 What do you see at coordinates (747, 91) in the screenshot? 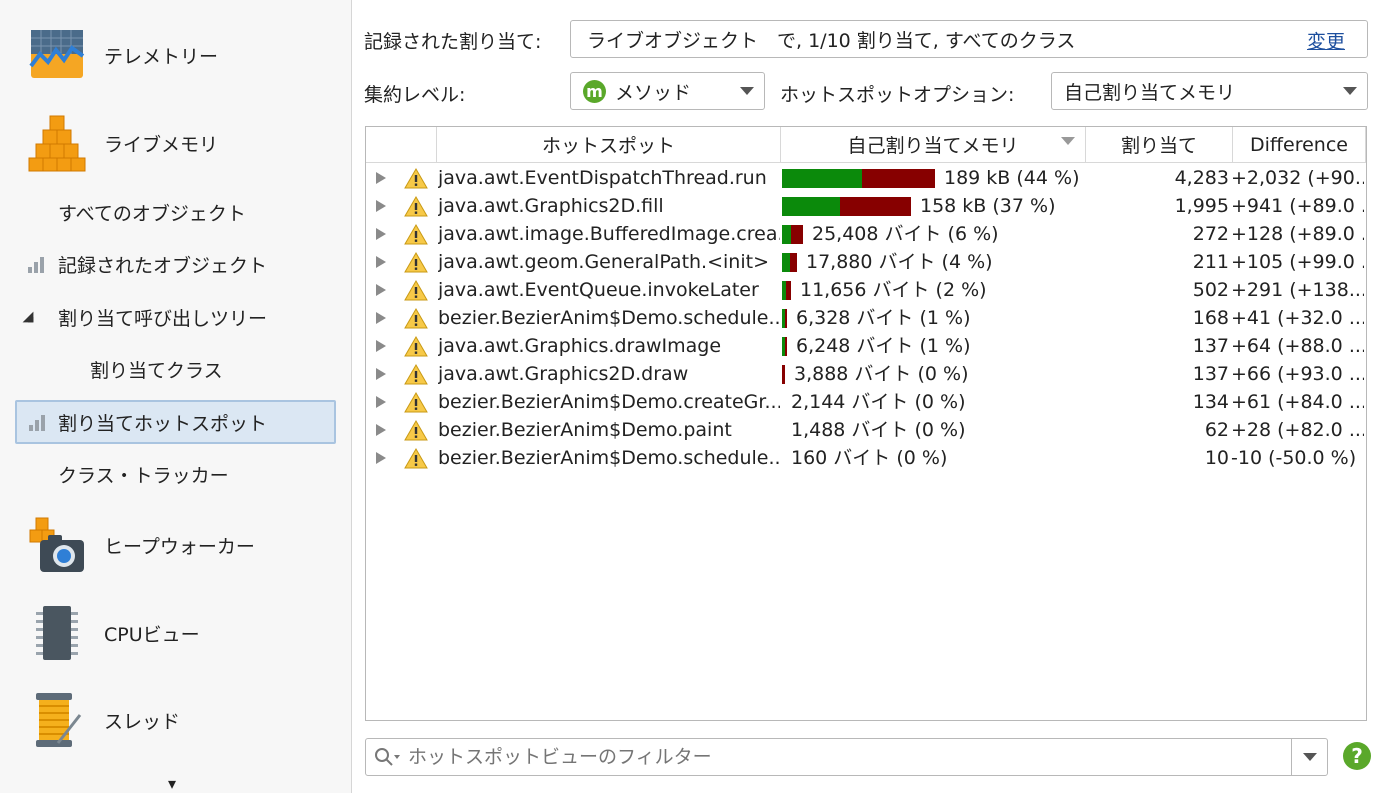
I see `chevron-down-icon` at bounding box center [747, 91].